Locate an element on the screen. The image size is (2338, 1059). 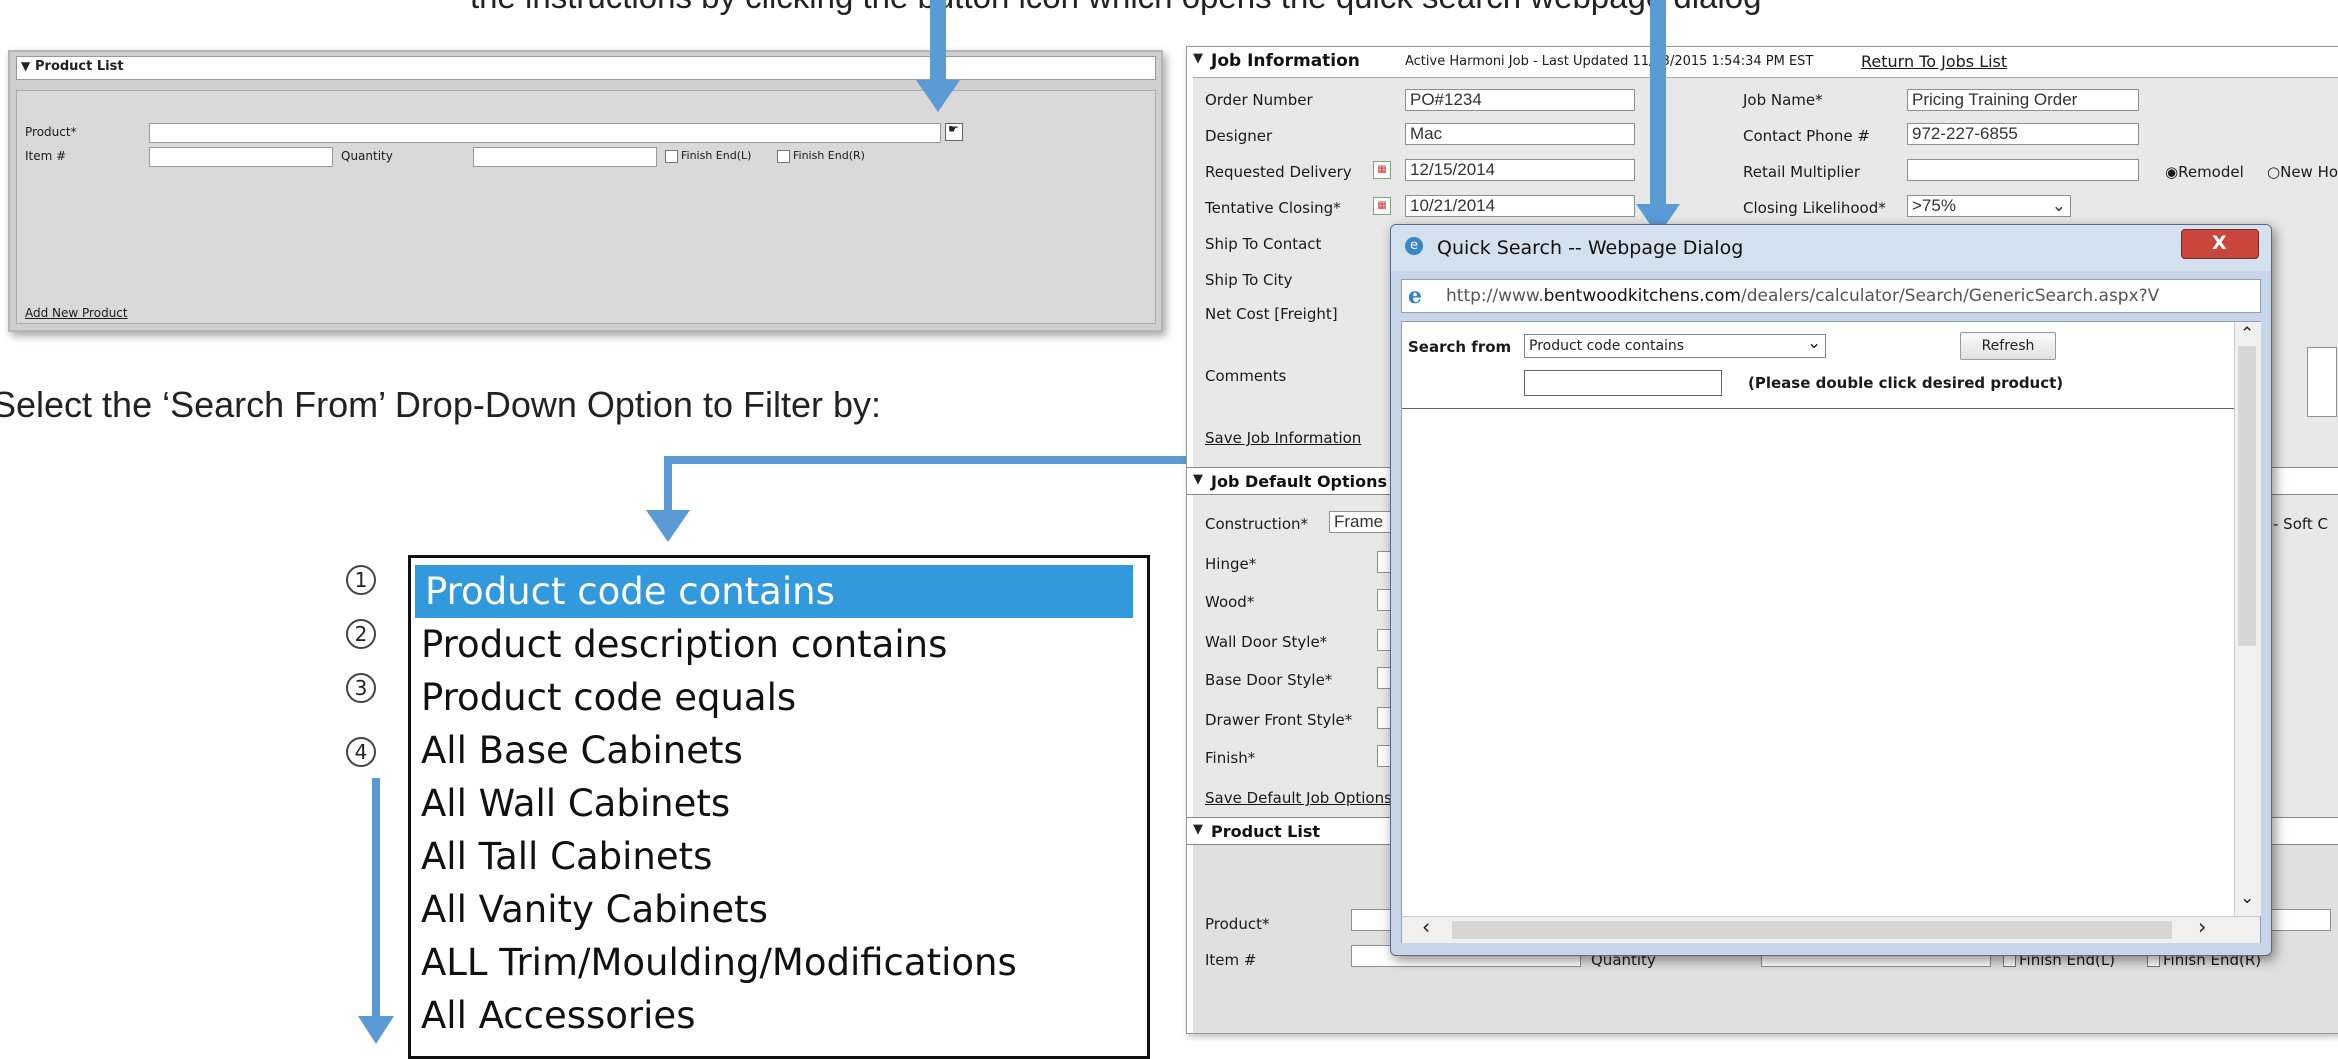
refresh-button: Refresh is located at coordinates (2008, 346).